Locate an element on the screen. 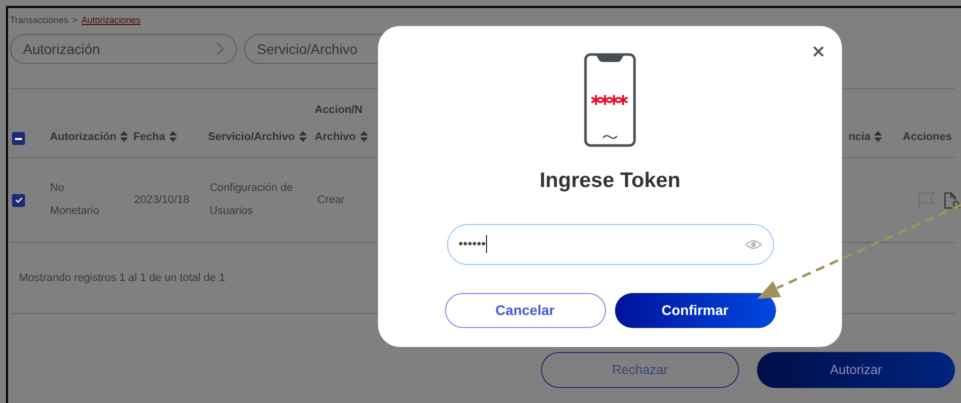 This screenshot has height=403, width=961. select-all-checkbox is located at coordinates (18, 138).